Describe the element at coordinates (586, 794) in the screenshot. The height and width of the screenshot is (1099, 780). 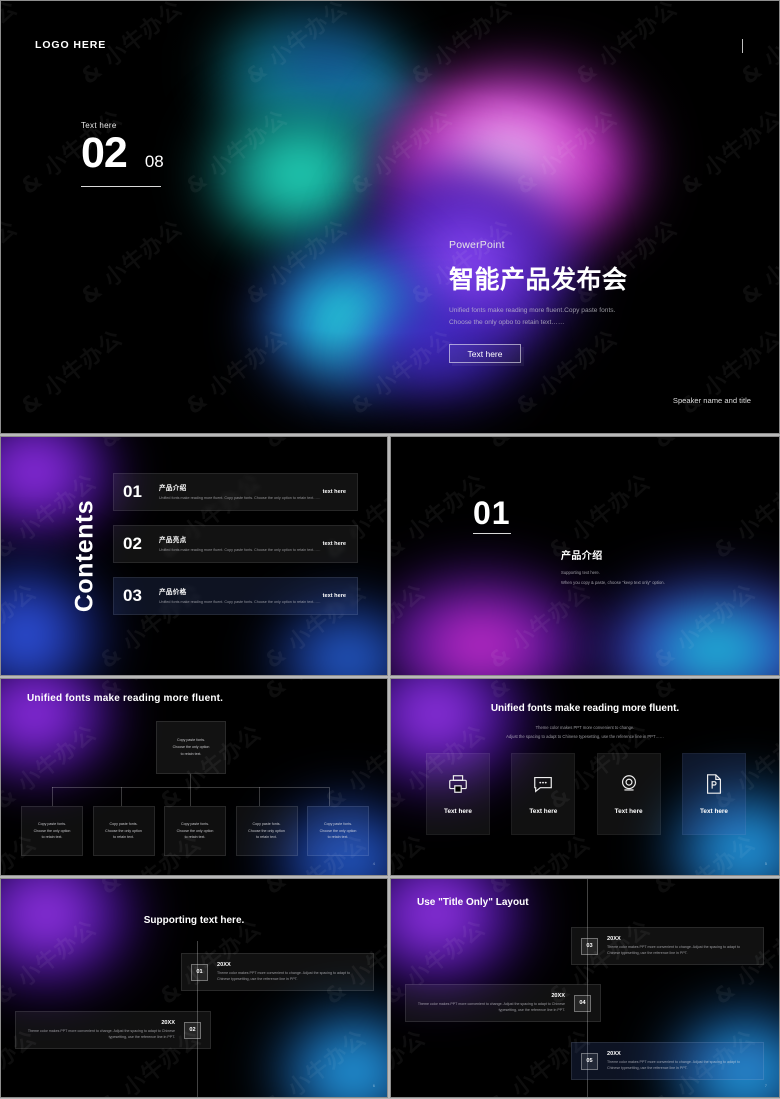
I see `icon-card-row: Text here Text here Text here Text here` at that location.